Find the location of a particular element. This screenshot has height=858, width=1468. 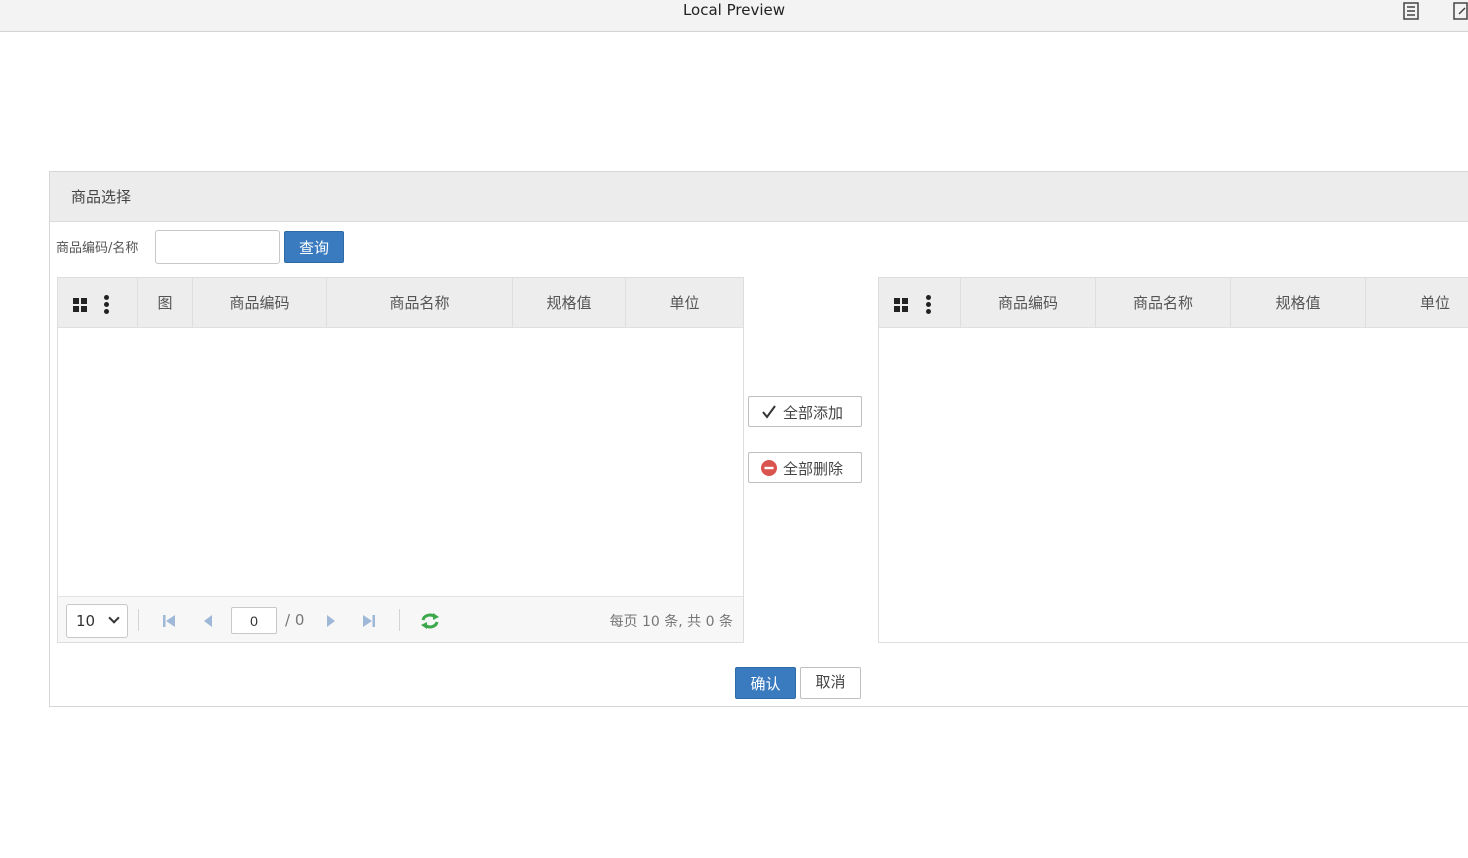

add-all-button: 全部添加 is located at coordinates (805, 411).